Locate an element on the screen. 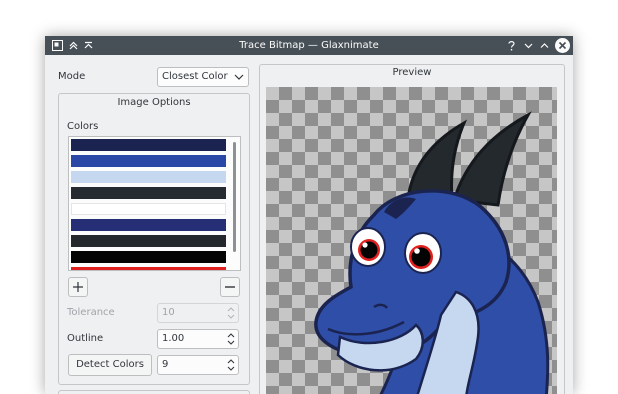  plus-icon is located at coordinates (78, 287).